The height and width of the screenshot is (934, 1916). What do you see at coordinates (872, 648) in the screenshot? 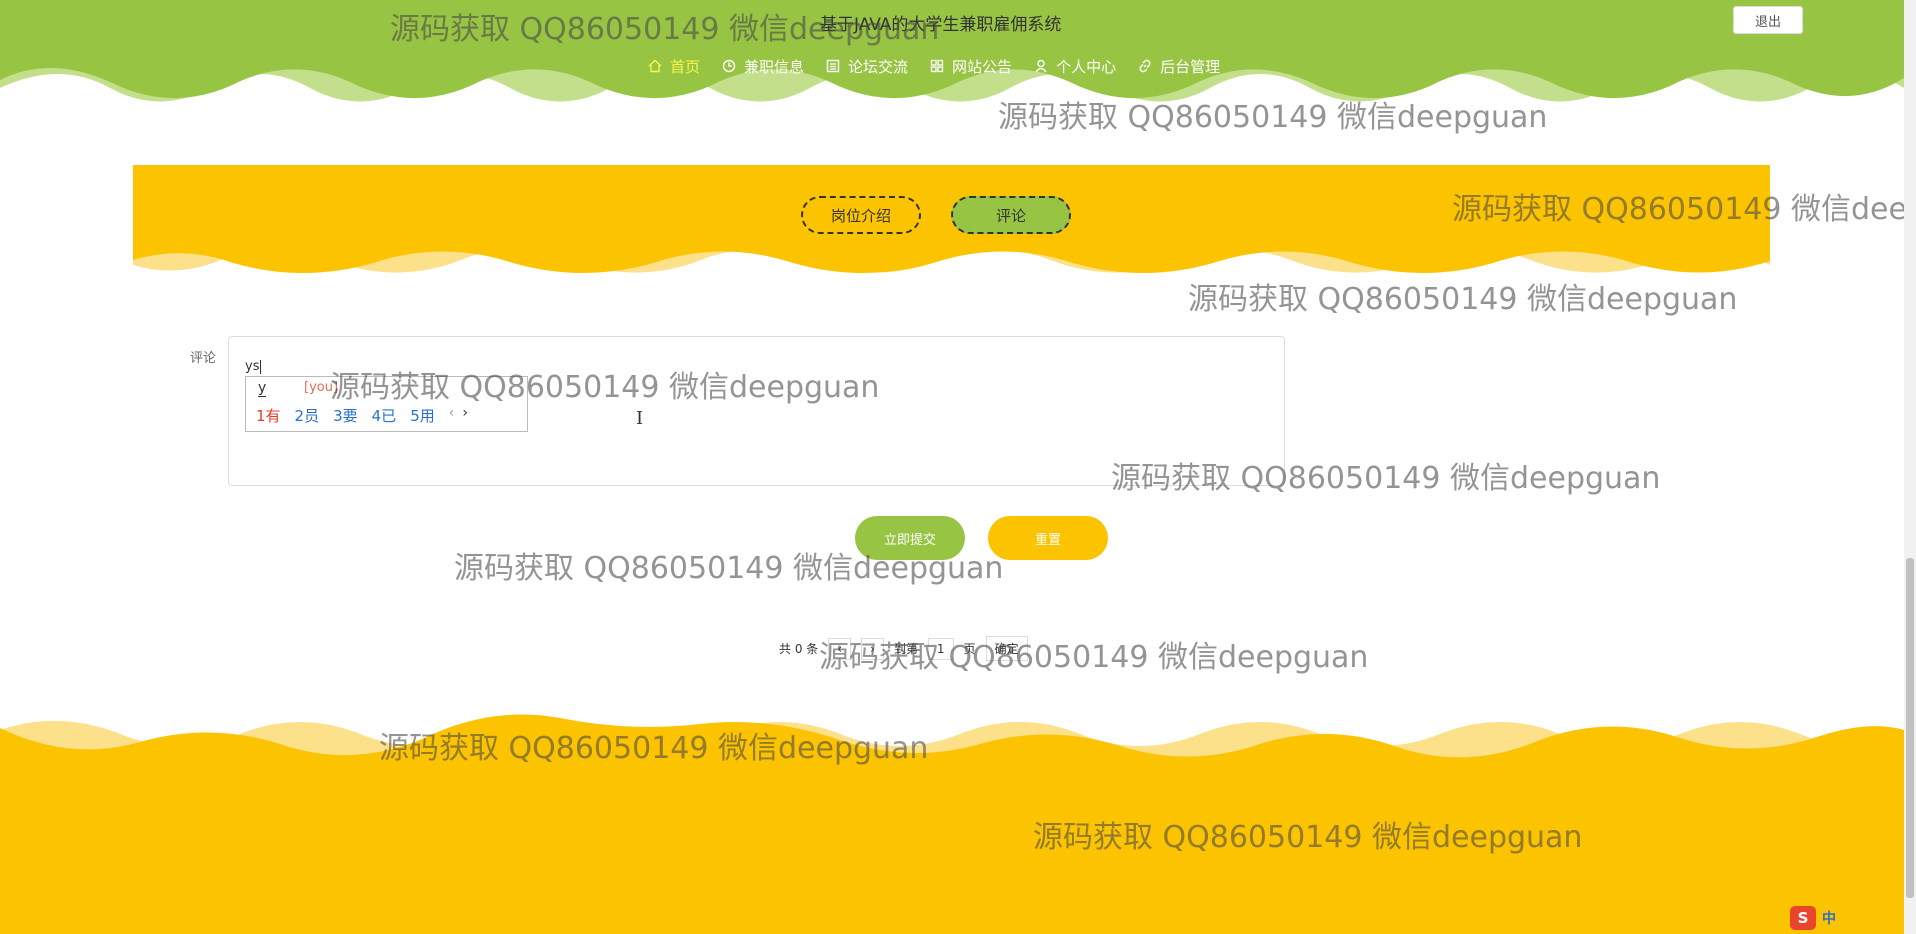
I see `pager-next: ›` at bounding box center [872, 648].